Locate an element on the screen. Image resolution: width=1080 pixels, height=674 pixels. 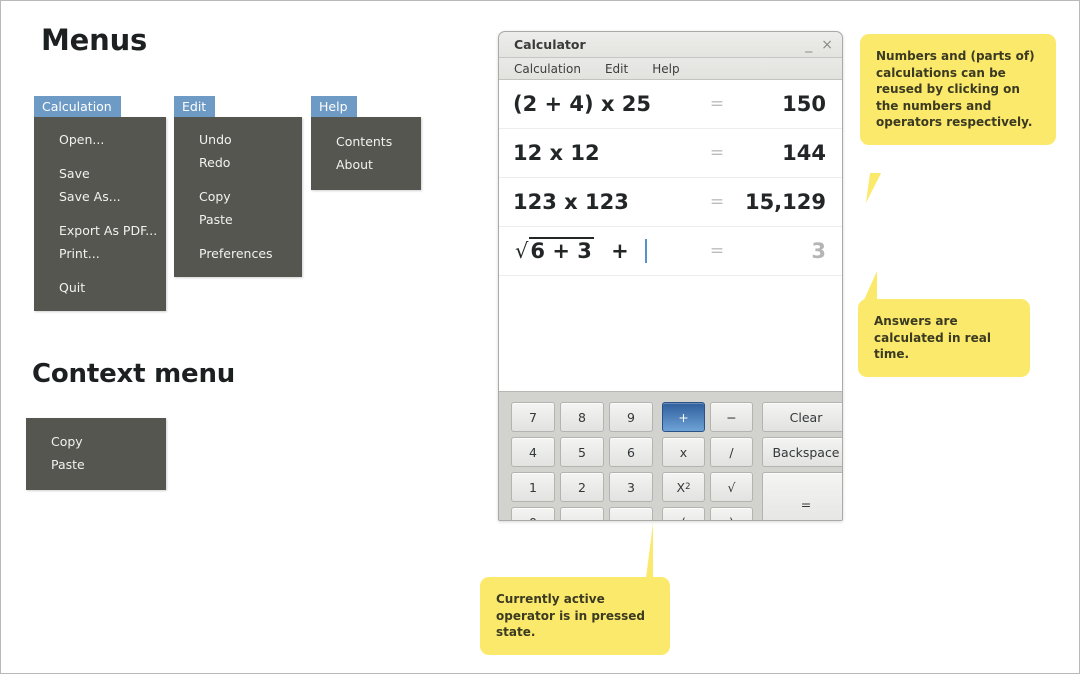
menu-item-about: About is located at coordinates (366, 164).